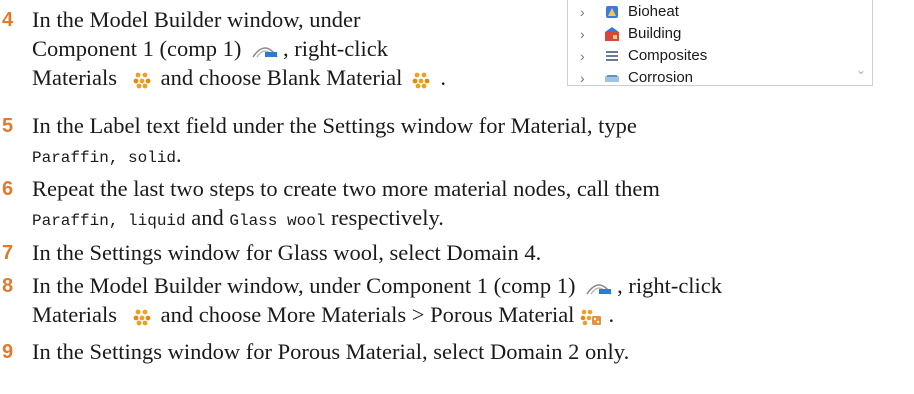  I want to click on step-text-line: Materials and choose Blank Material ., so click(239, 77).